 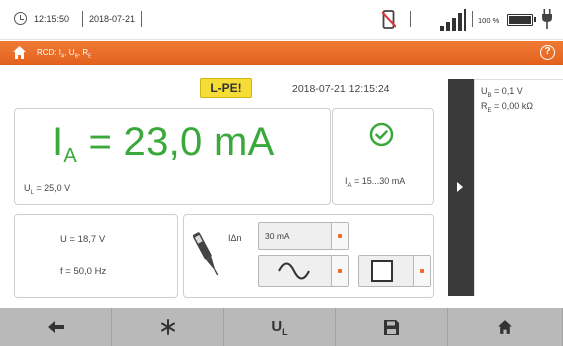 What do you see at coordinates (460, 187) in the screenshot?
I see `chevron-right-icon` at bounding box center [460, 187].